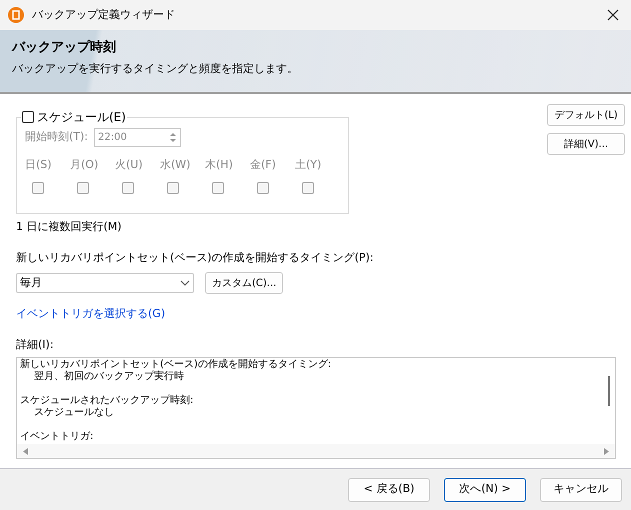 This screenshot has height=510, width=631. What do you see at coordinates (173, 137) in the screenshot?
I see `spinner-arrows-icon` at bounding box center [173, 137].